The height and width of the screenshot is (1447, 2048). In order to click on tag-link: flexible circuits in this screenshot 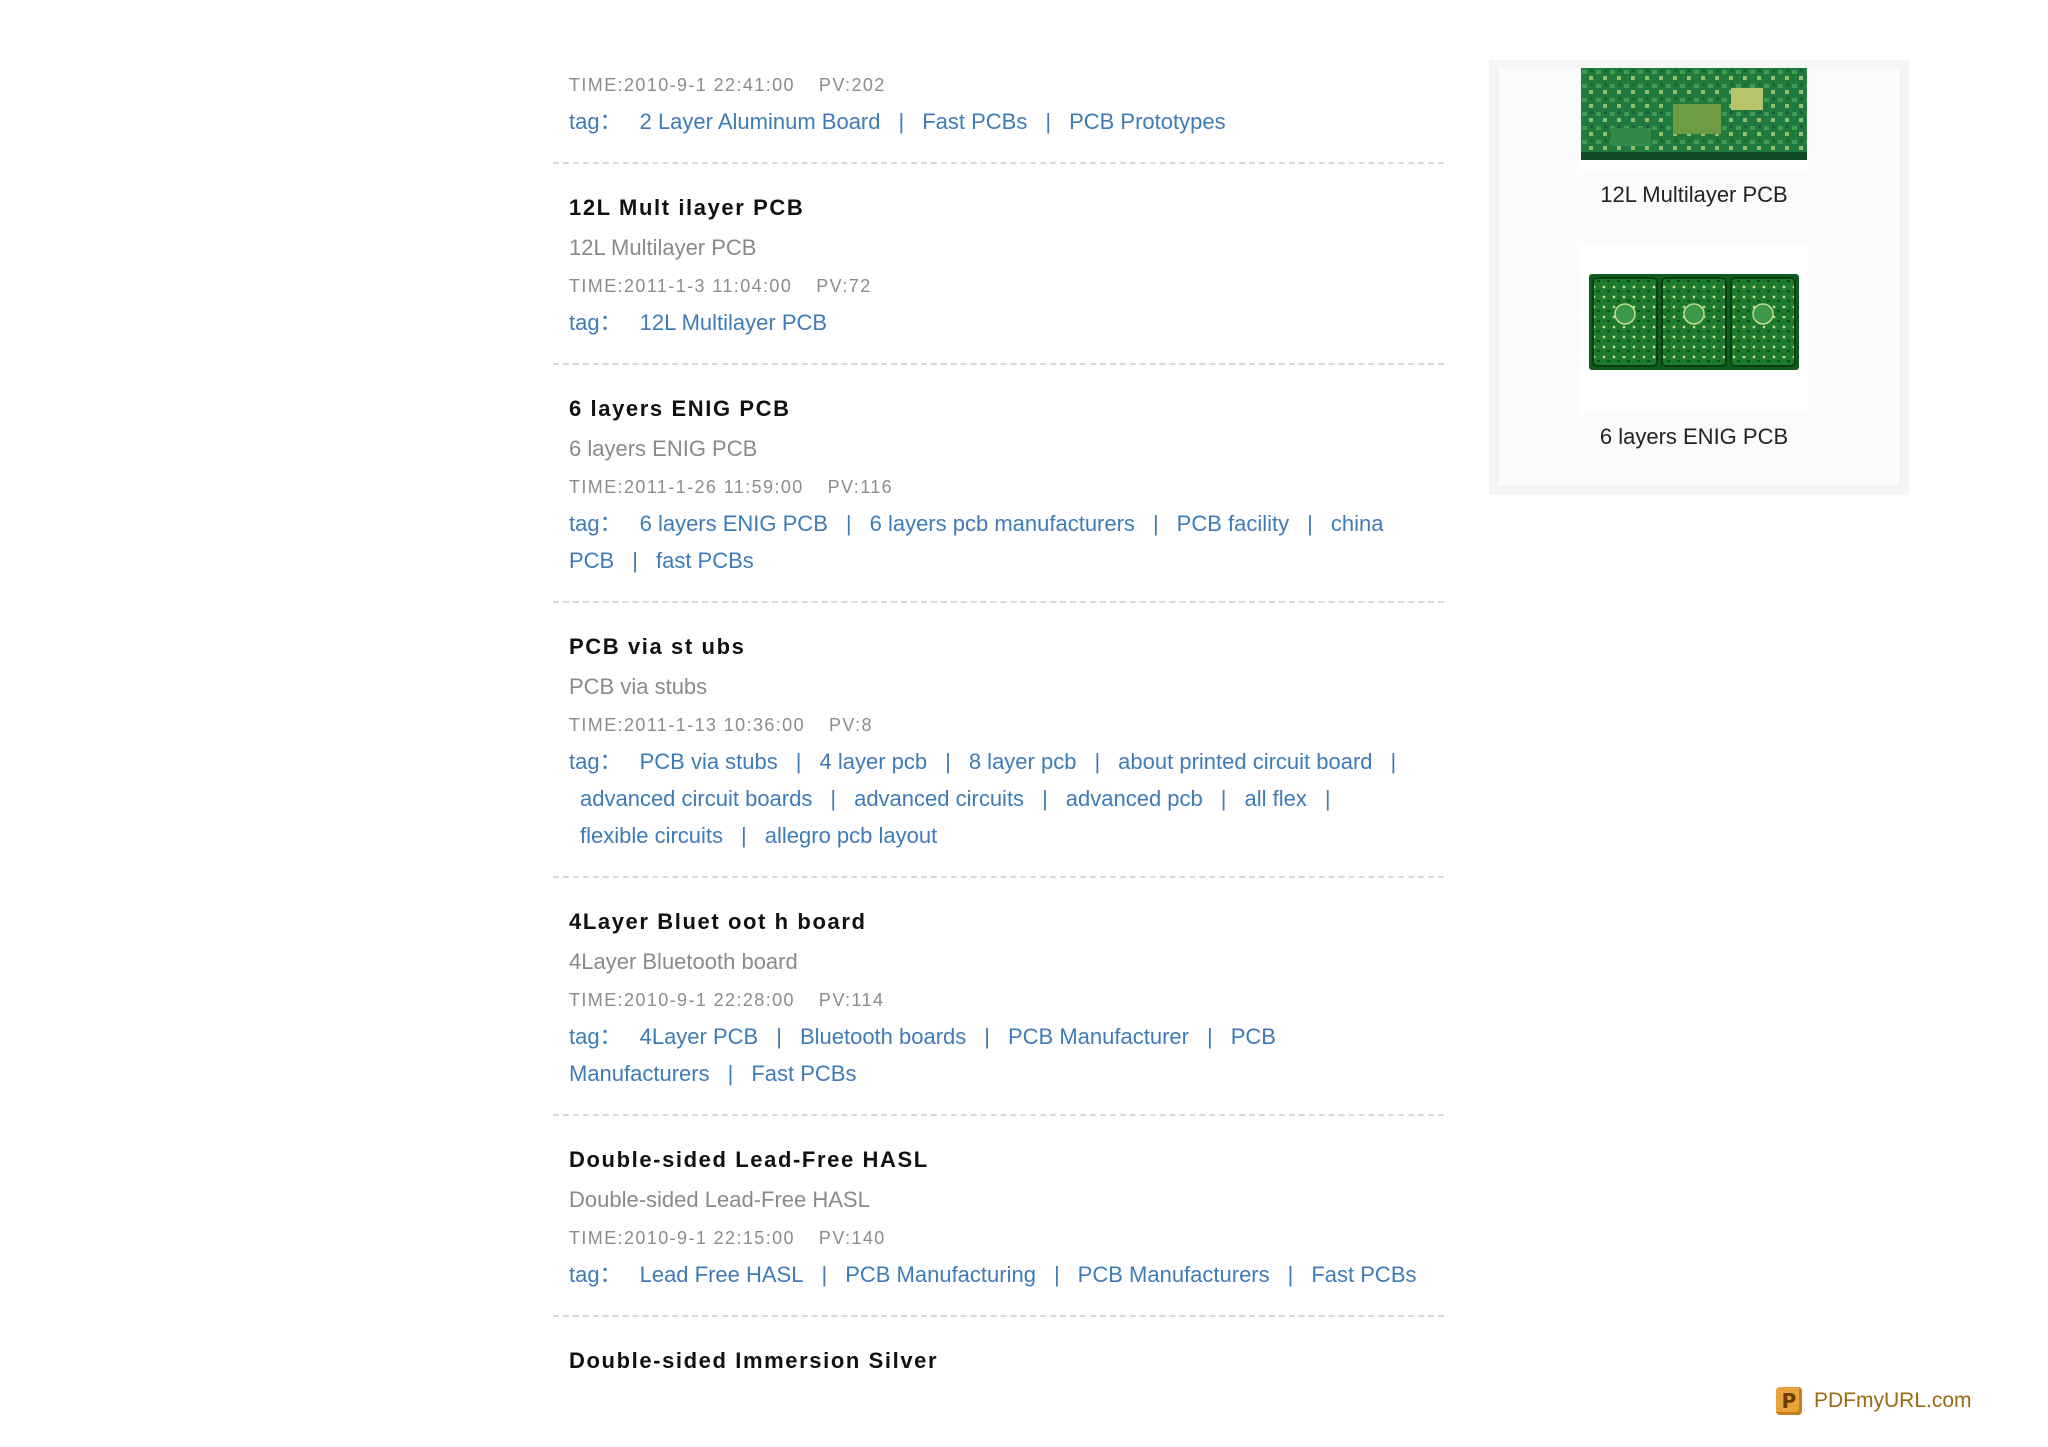, I will do `click(651, 835)`.